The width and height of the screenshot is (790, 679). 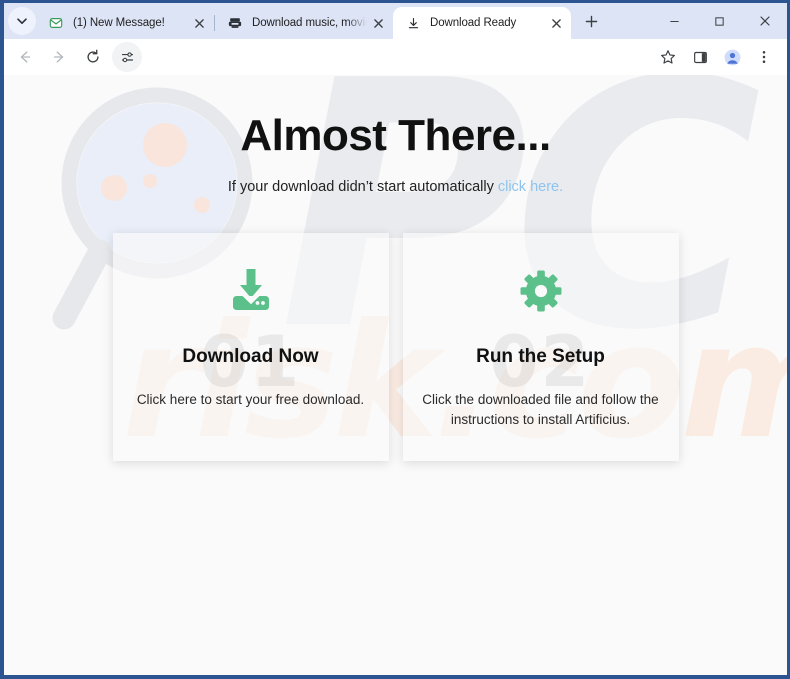 What do you see at coordinates (541, 291) in the screenshot?
I see `gear-icon` at bounding box center [541, 291].